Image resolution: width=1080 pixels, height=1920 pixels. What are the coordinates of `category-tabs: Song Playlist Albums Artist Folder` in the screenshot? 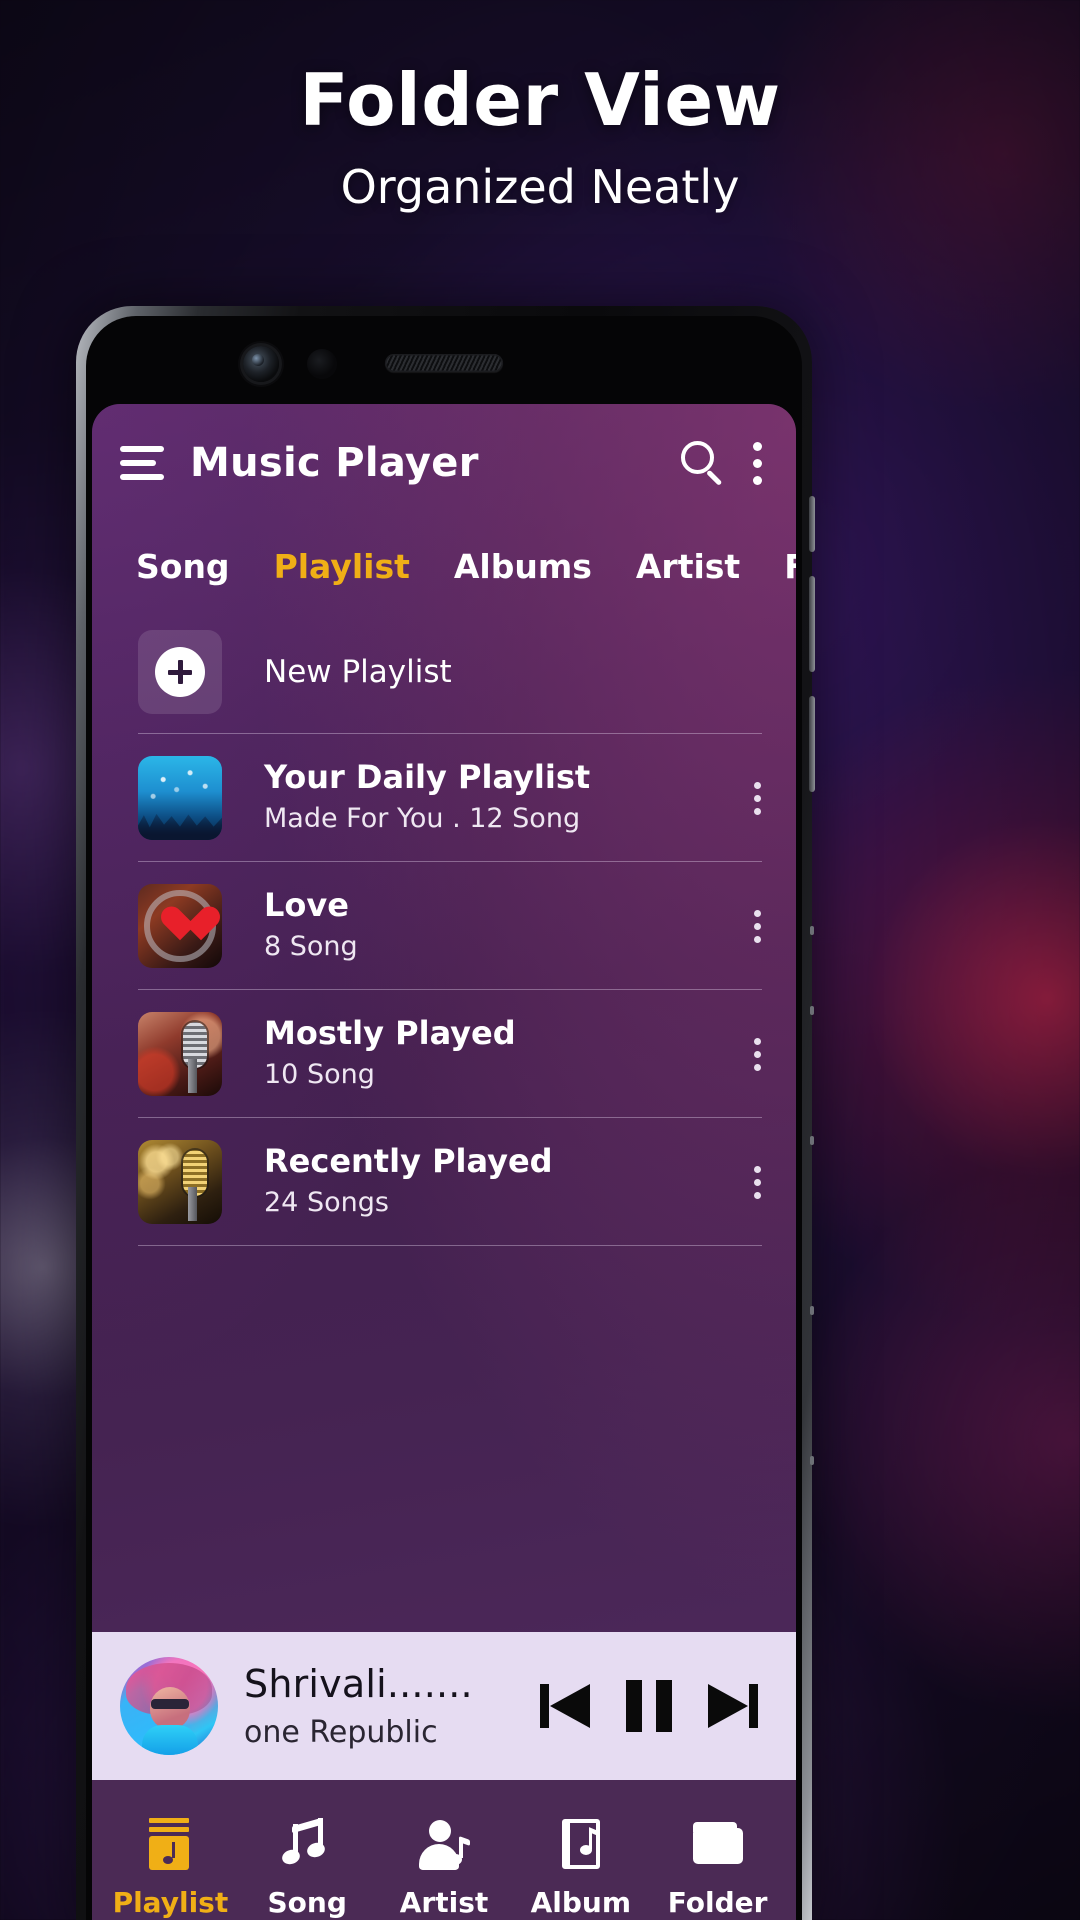 It's located at (444, 566).